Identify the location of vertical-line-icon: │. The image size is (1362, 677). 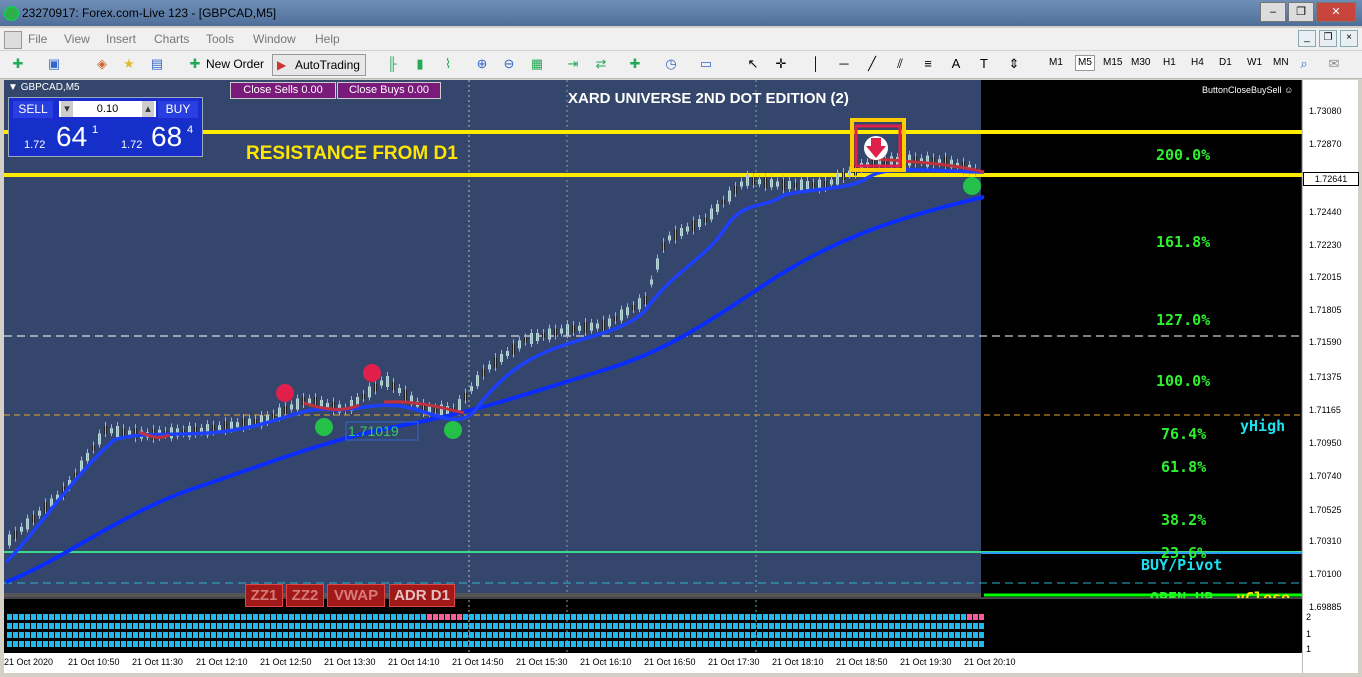
(816, 64).